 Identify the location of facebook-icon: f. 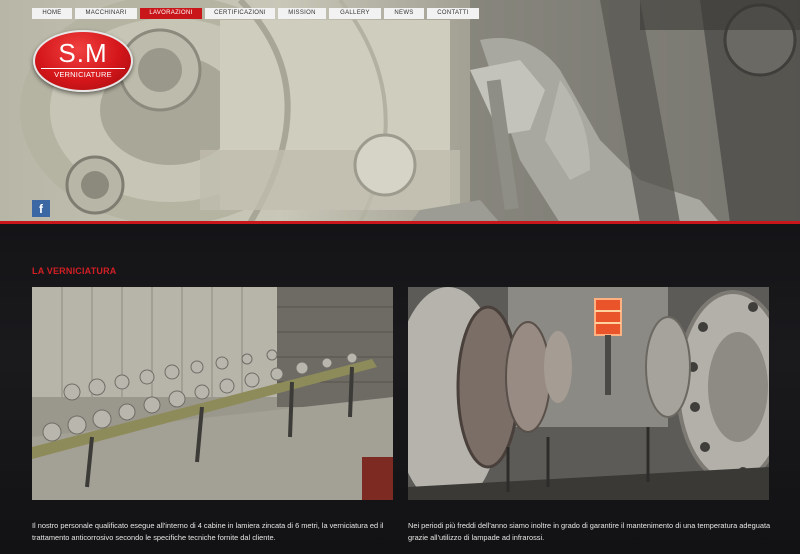
(41, 208).